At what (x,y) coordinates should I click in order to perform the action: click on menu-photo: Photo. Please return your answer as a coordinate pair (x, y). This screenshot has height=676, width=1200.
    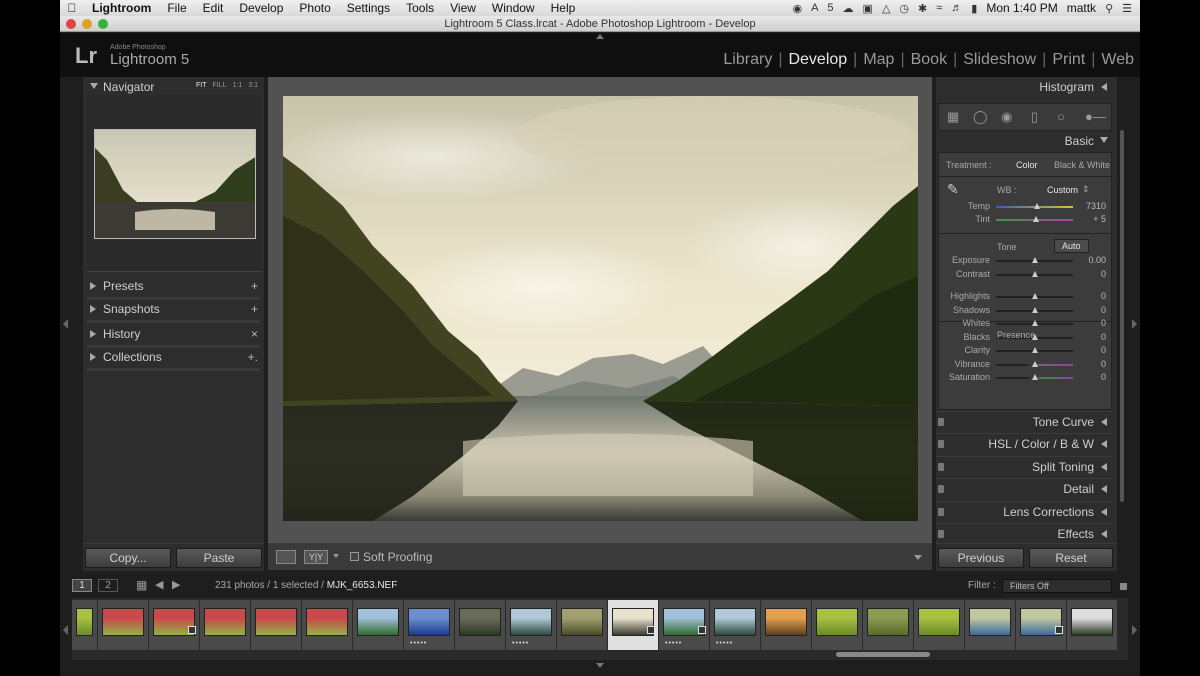
    Looking at the image, I should click on (314, 8).